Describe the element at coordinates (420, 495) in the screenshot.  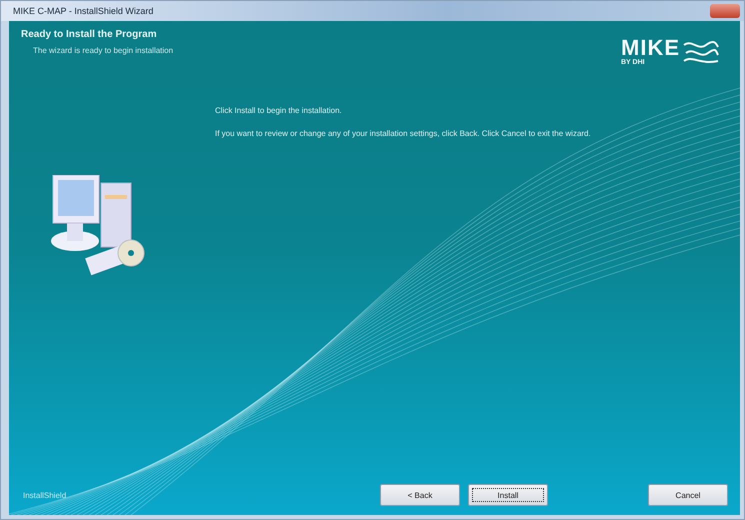
I see `wizard-button: < Back` at that location.